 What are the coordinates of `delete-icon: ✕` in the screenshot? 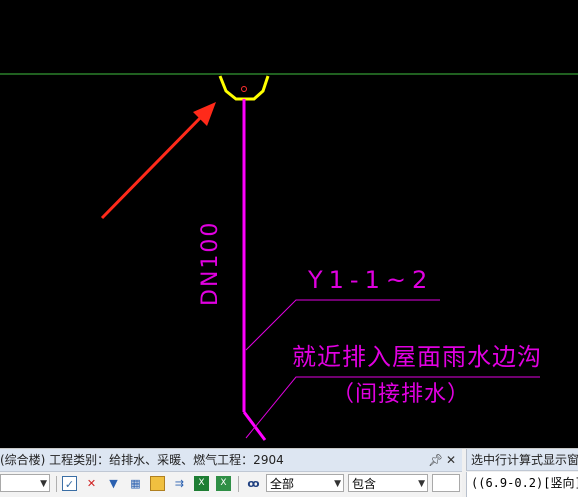 It's located at (91, 483).